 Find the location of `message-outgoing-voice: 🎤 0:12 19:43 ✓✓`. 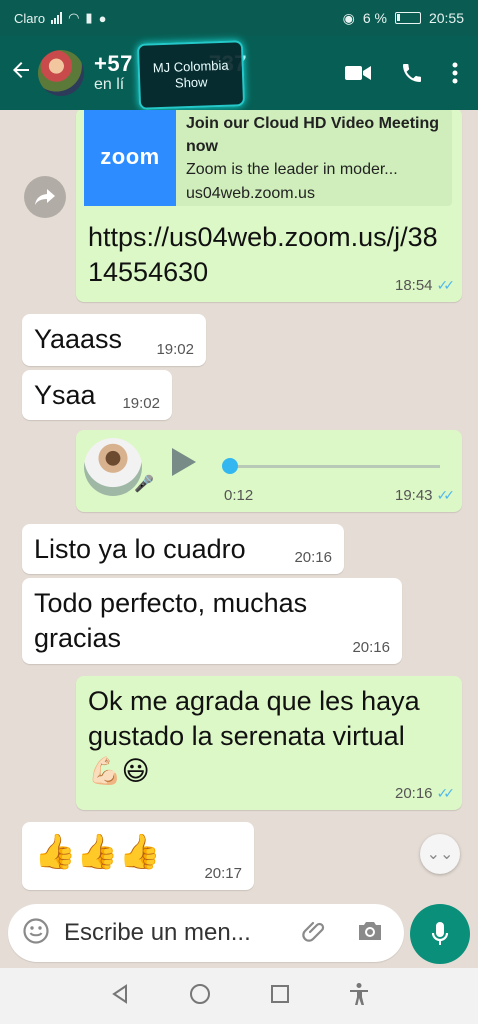

message-outgoing-voice: 🎤 0:12 19:43 ✓✓ is located at coordinates (269, 471).